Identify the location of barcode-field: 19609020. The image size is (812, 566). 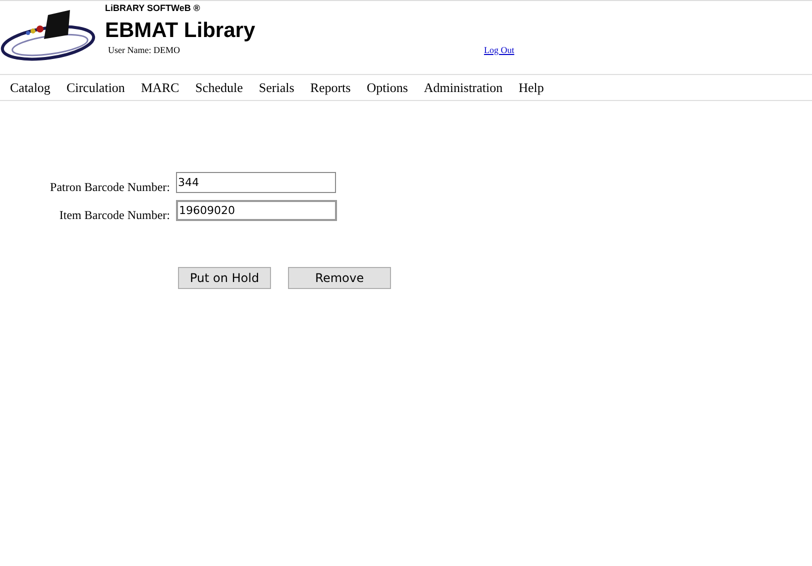
(256, 210).